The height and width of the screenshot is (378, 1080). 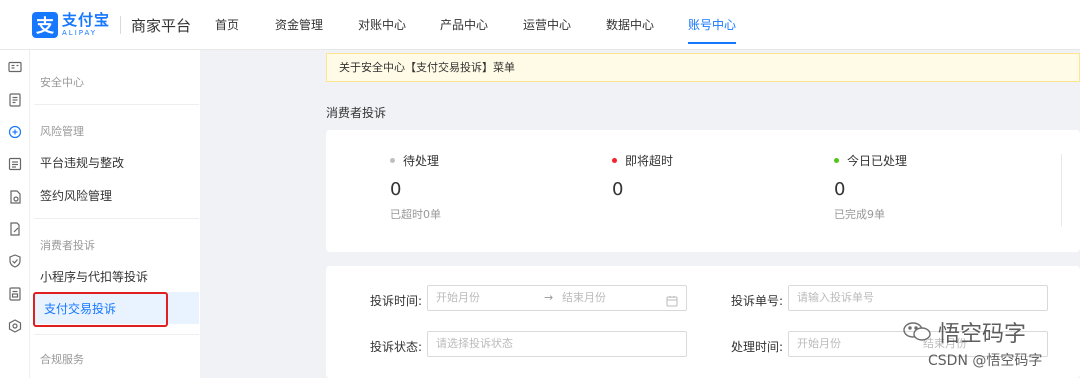 I want to click on logo-divider, so click(x=121, y=25).